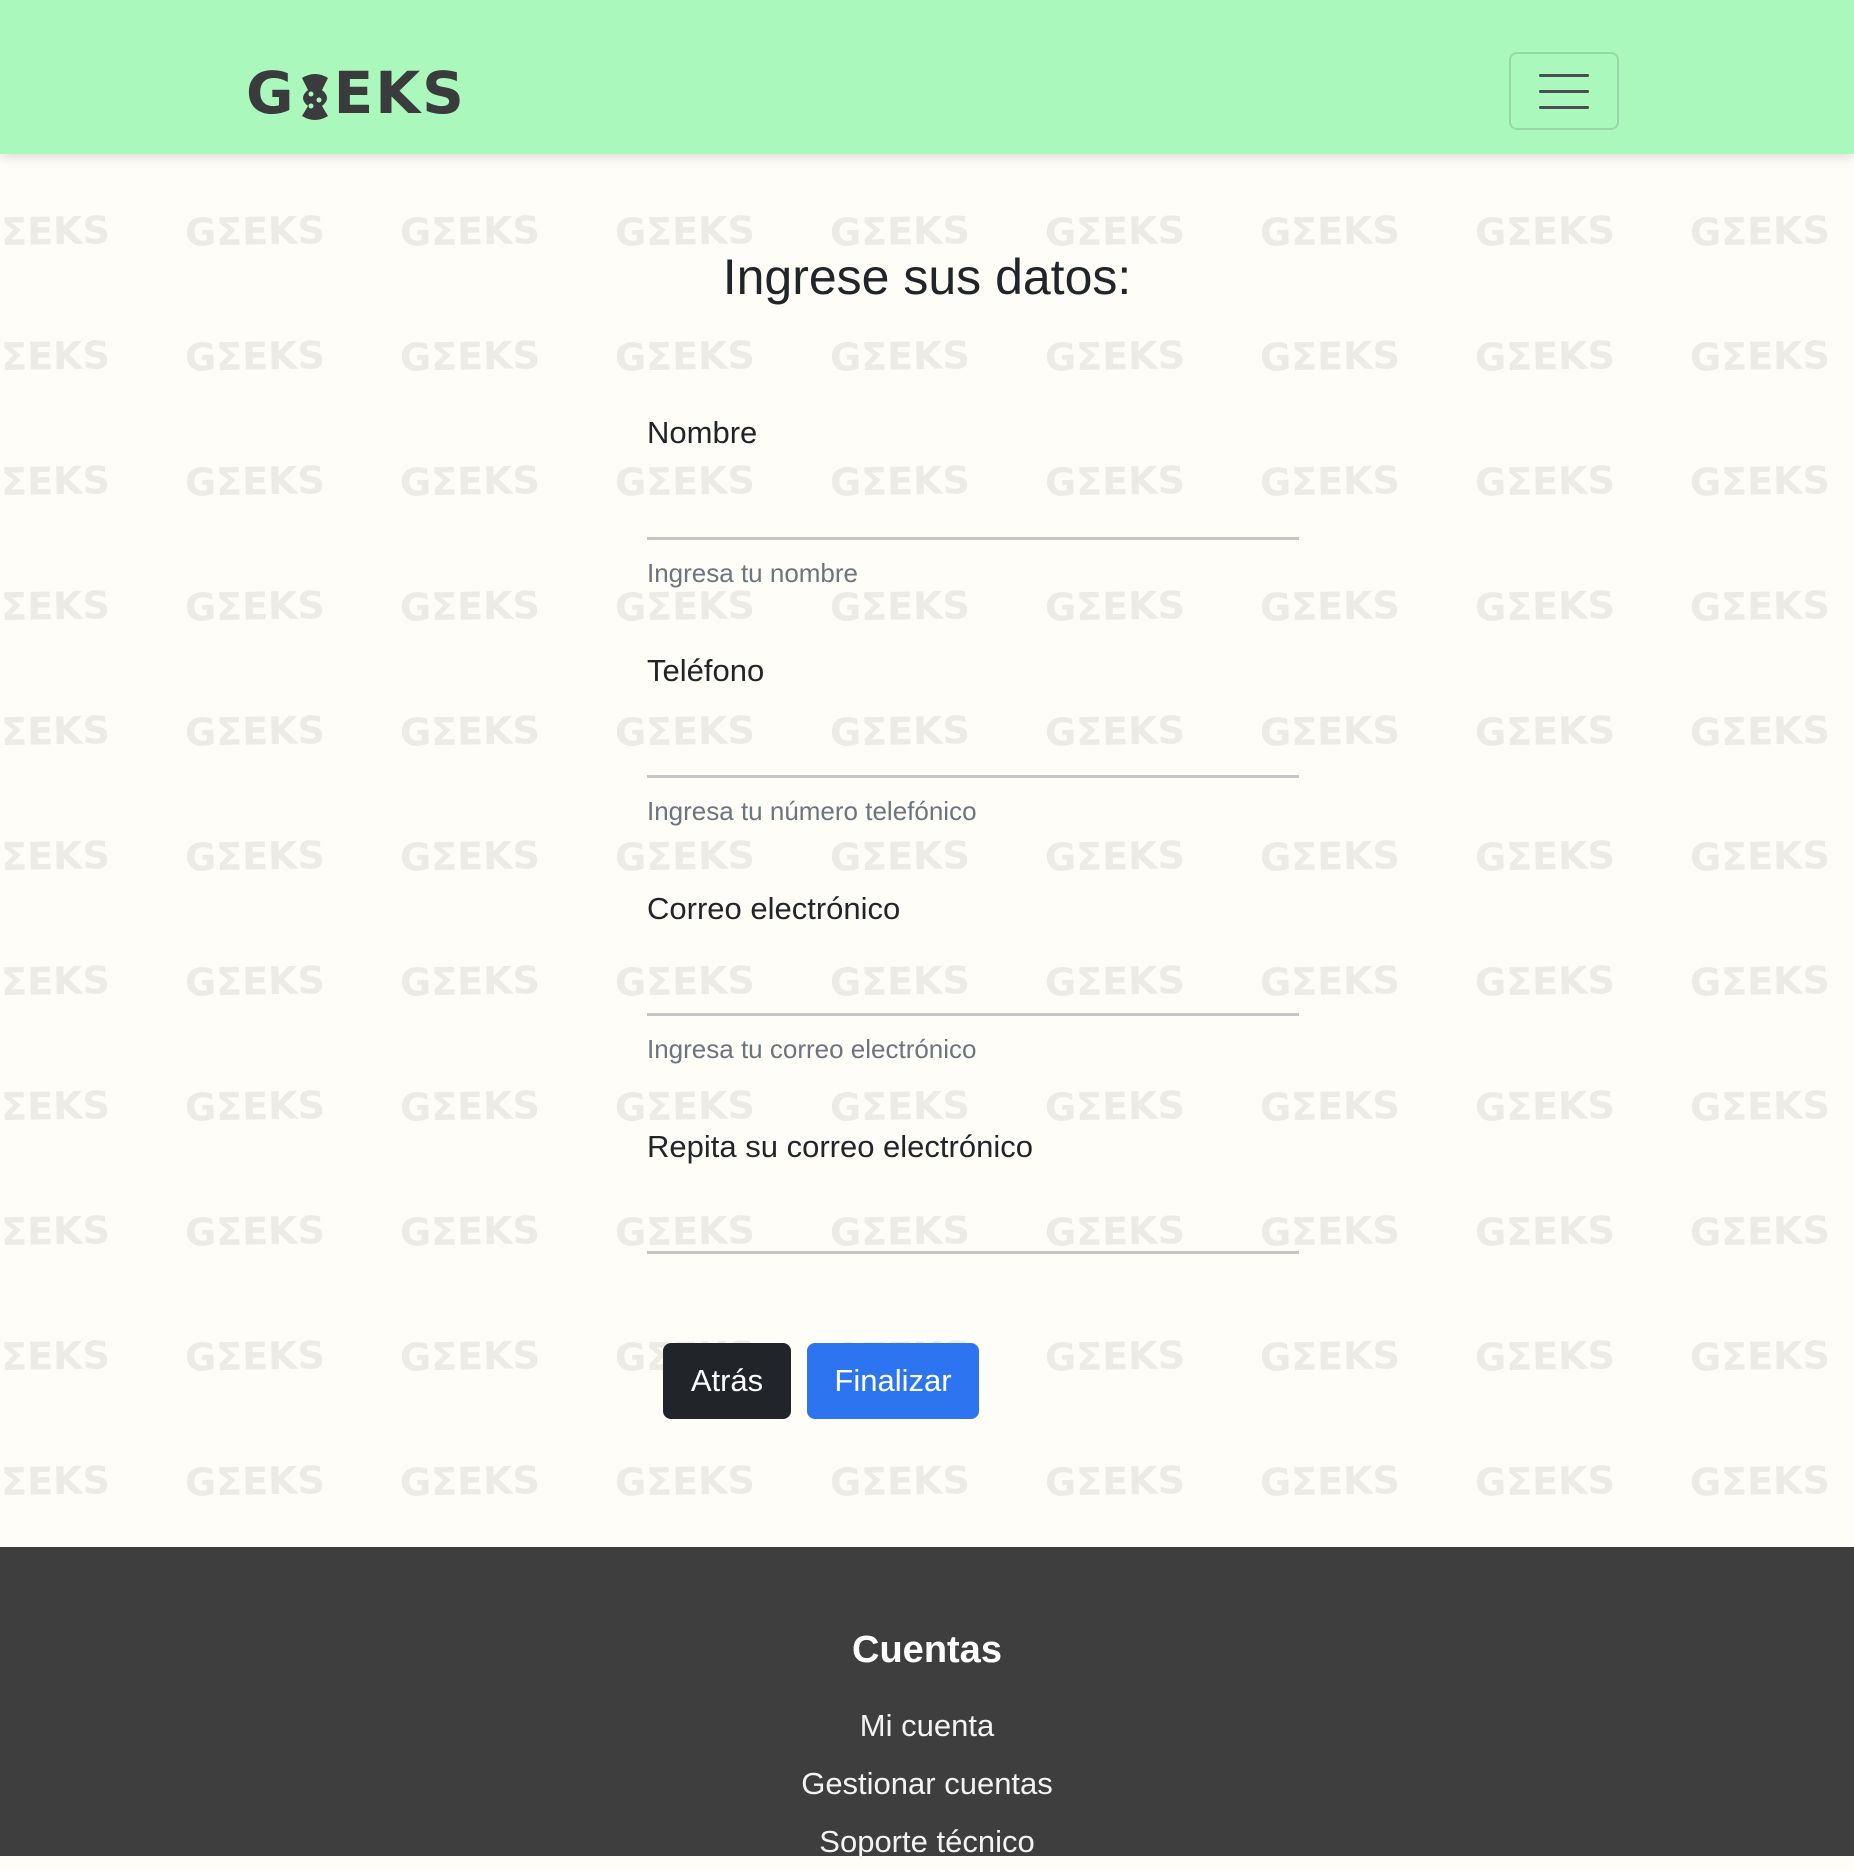 This screenshot has width=1854, height=1871. I want to click on menu-toggle-button, so click(1564, 91).